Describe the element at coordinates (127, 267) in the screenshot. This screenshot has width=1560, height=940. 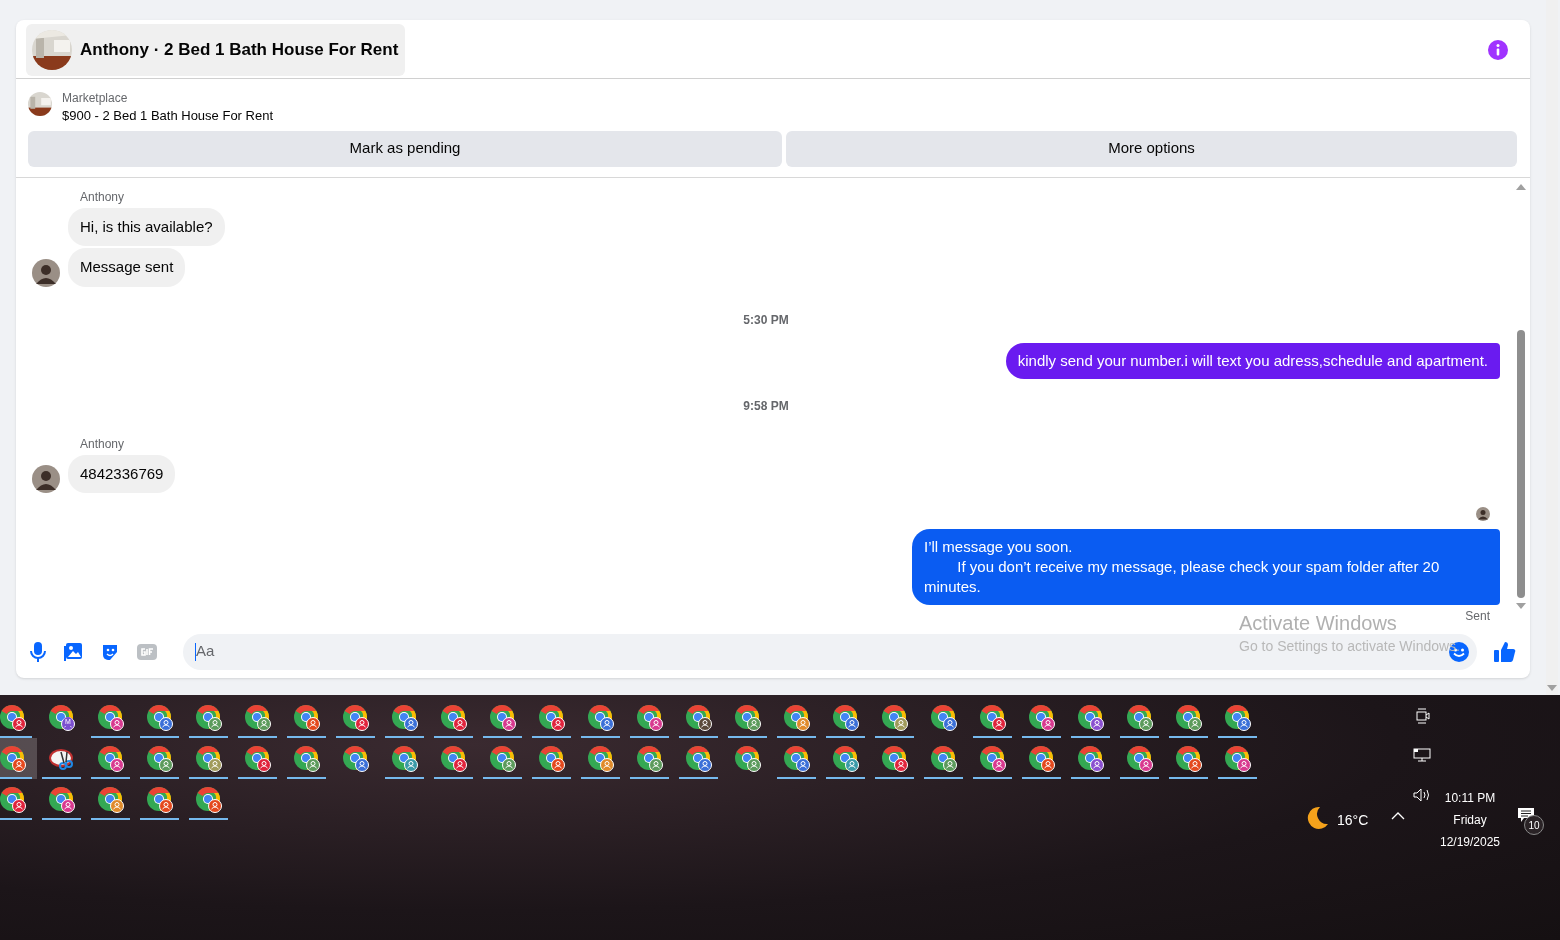
I see `message-bubble: Message sent` at that location.